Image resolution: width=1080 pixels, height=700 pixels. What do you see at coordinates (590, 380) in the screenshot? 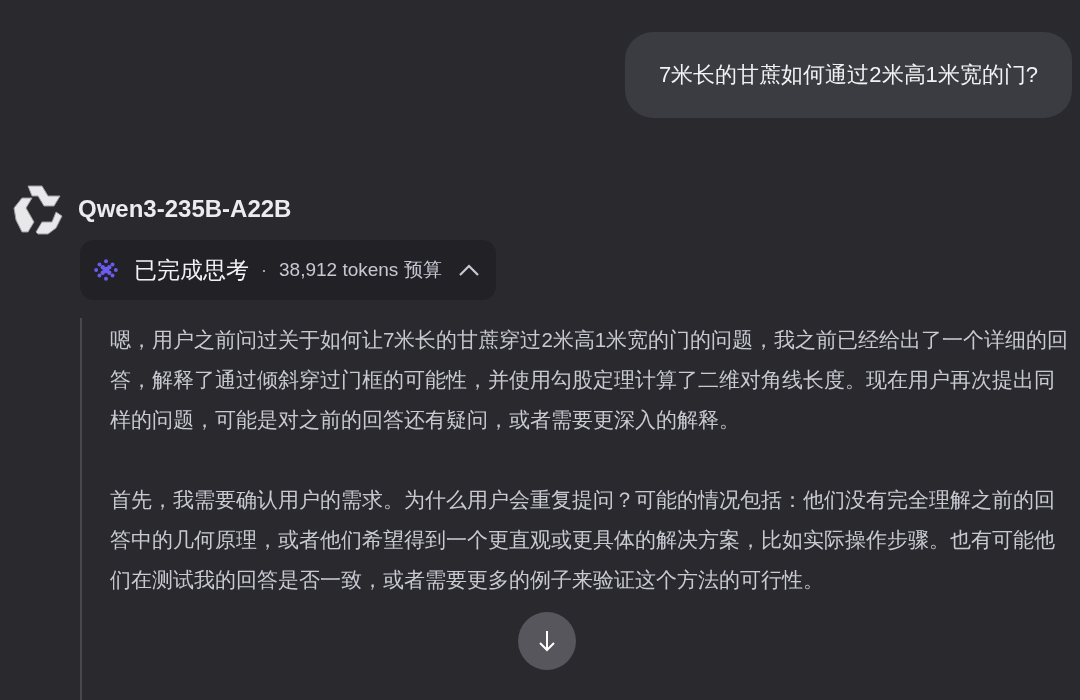
I see `thinking-paragraph: 嗯，用户之前问过关于如何让7米长的甘蔗穿过2米高1米宽的门的问题，我之前已经给出了一个详细的回答，解释了通过倾斜穿过门框的可能性，并使用勾股定理计算了二维对角线长度。现在用户再次提出同样的问题，可能是对之前的回答还有疑问，或者需要更深入的解释。` at bounding box center [590, 380].